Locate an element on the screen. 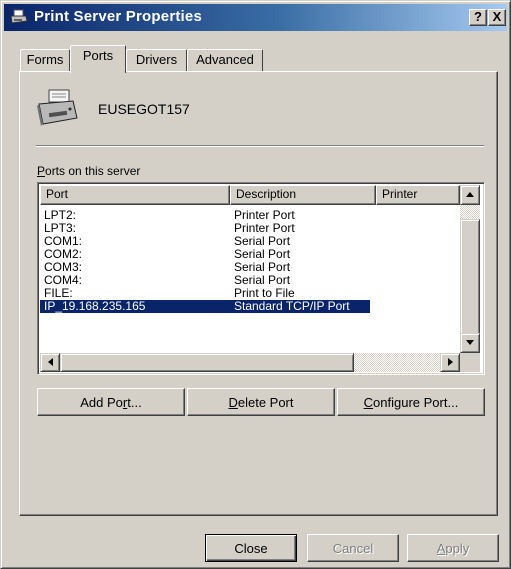 This screenshot has width=511, height=569. window-title: Print Server Properties is located at coordinates (118, 16).